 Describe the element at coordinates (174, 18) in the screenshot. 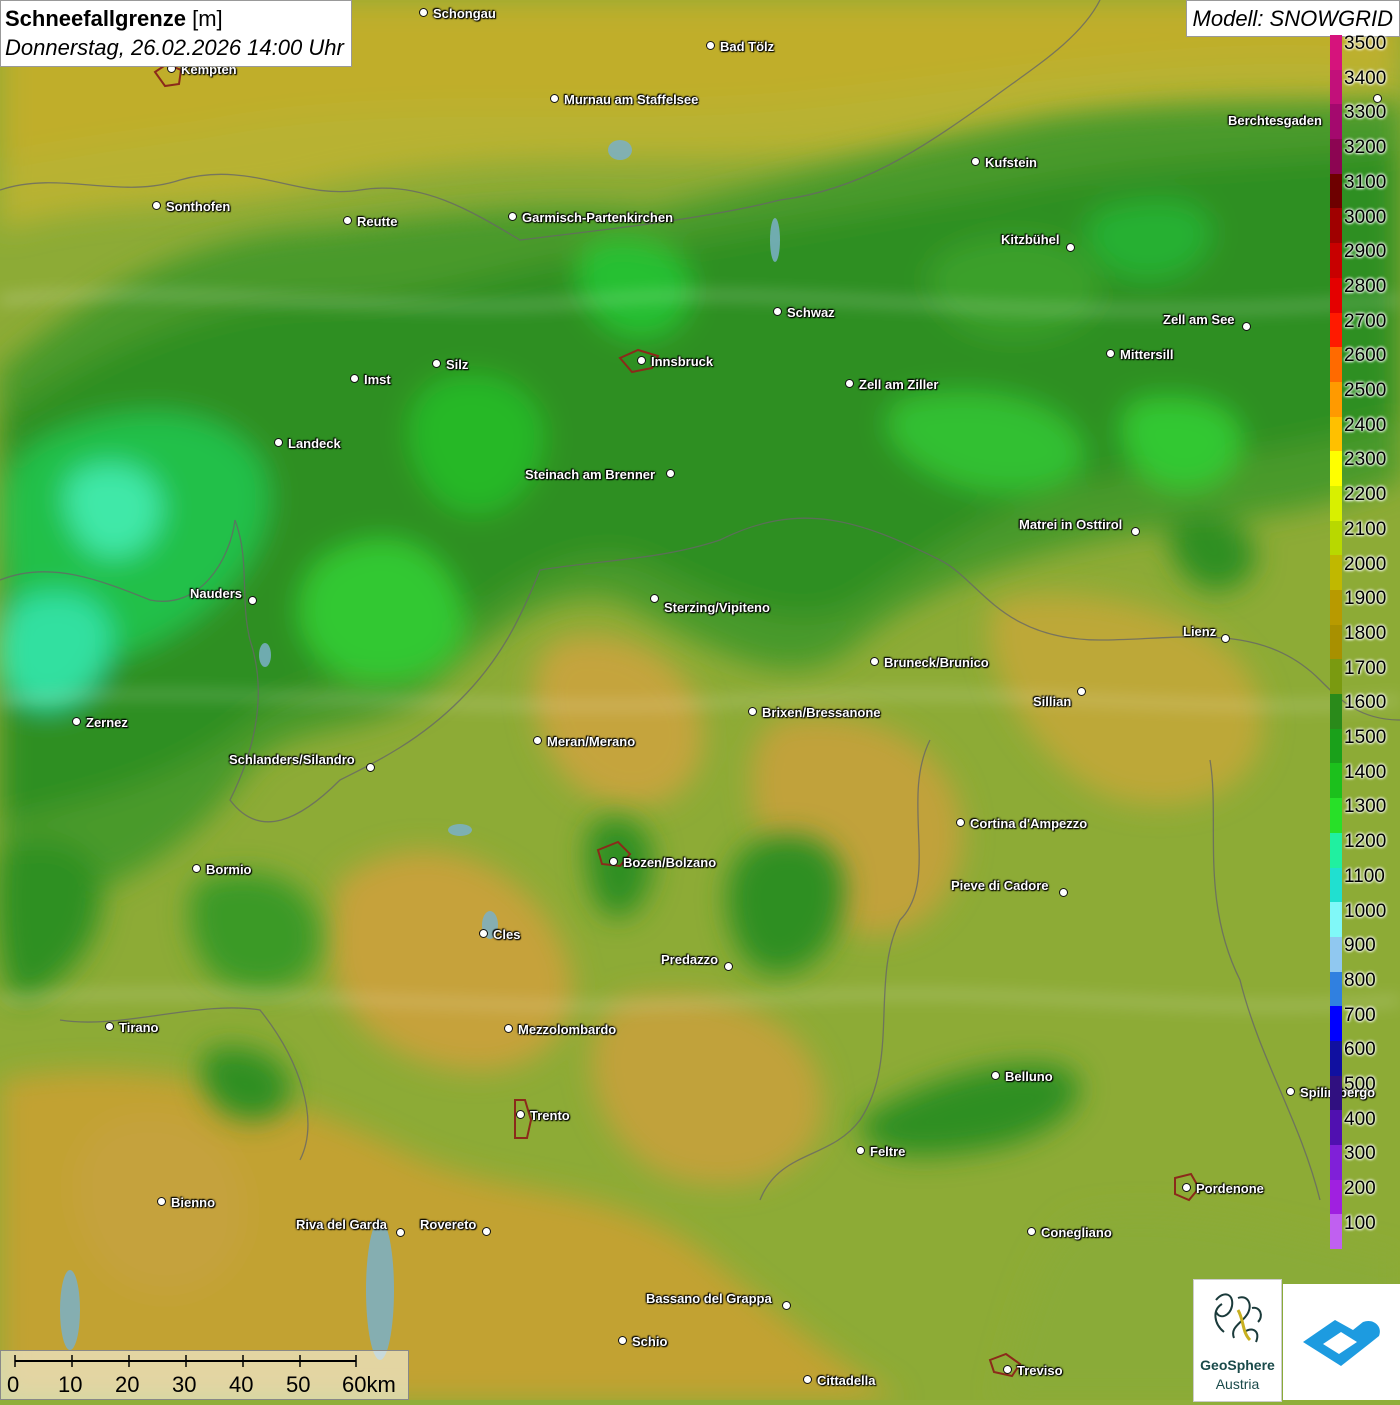

I see `map-title: Schneefallgrenze [m]` at that location.